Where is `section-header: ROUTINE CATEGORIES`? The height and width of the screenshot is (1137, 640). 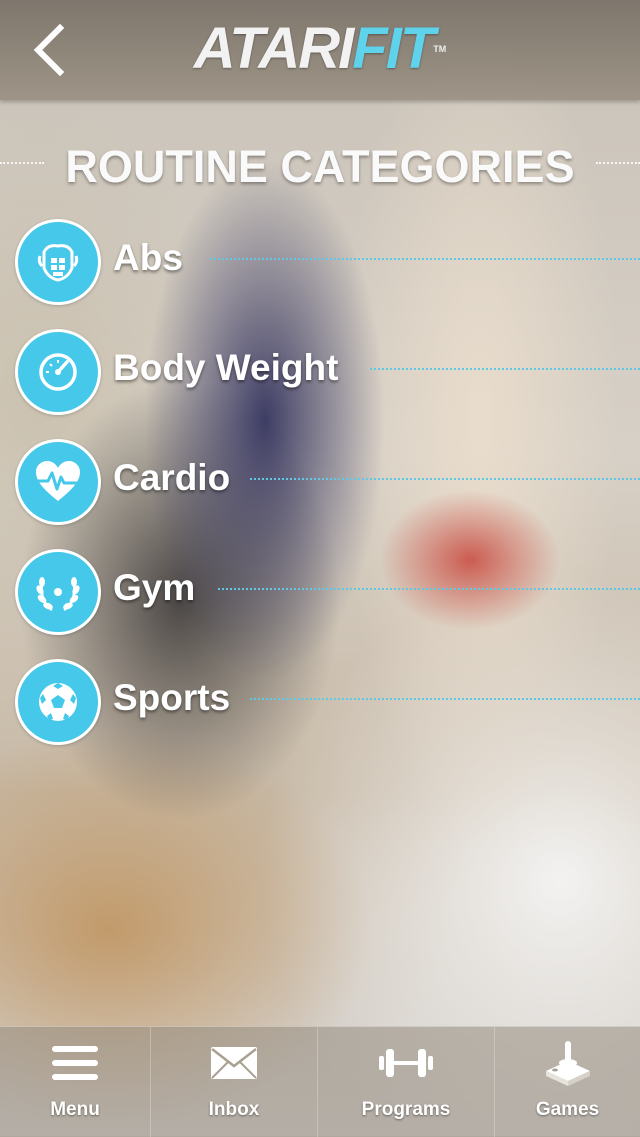 section-header: ROUTINE CATEGORIES is located at coordinates (320, 167).